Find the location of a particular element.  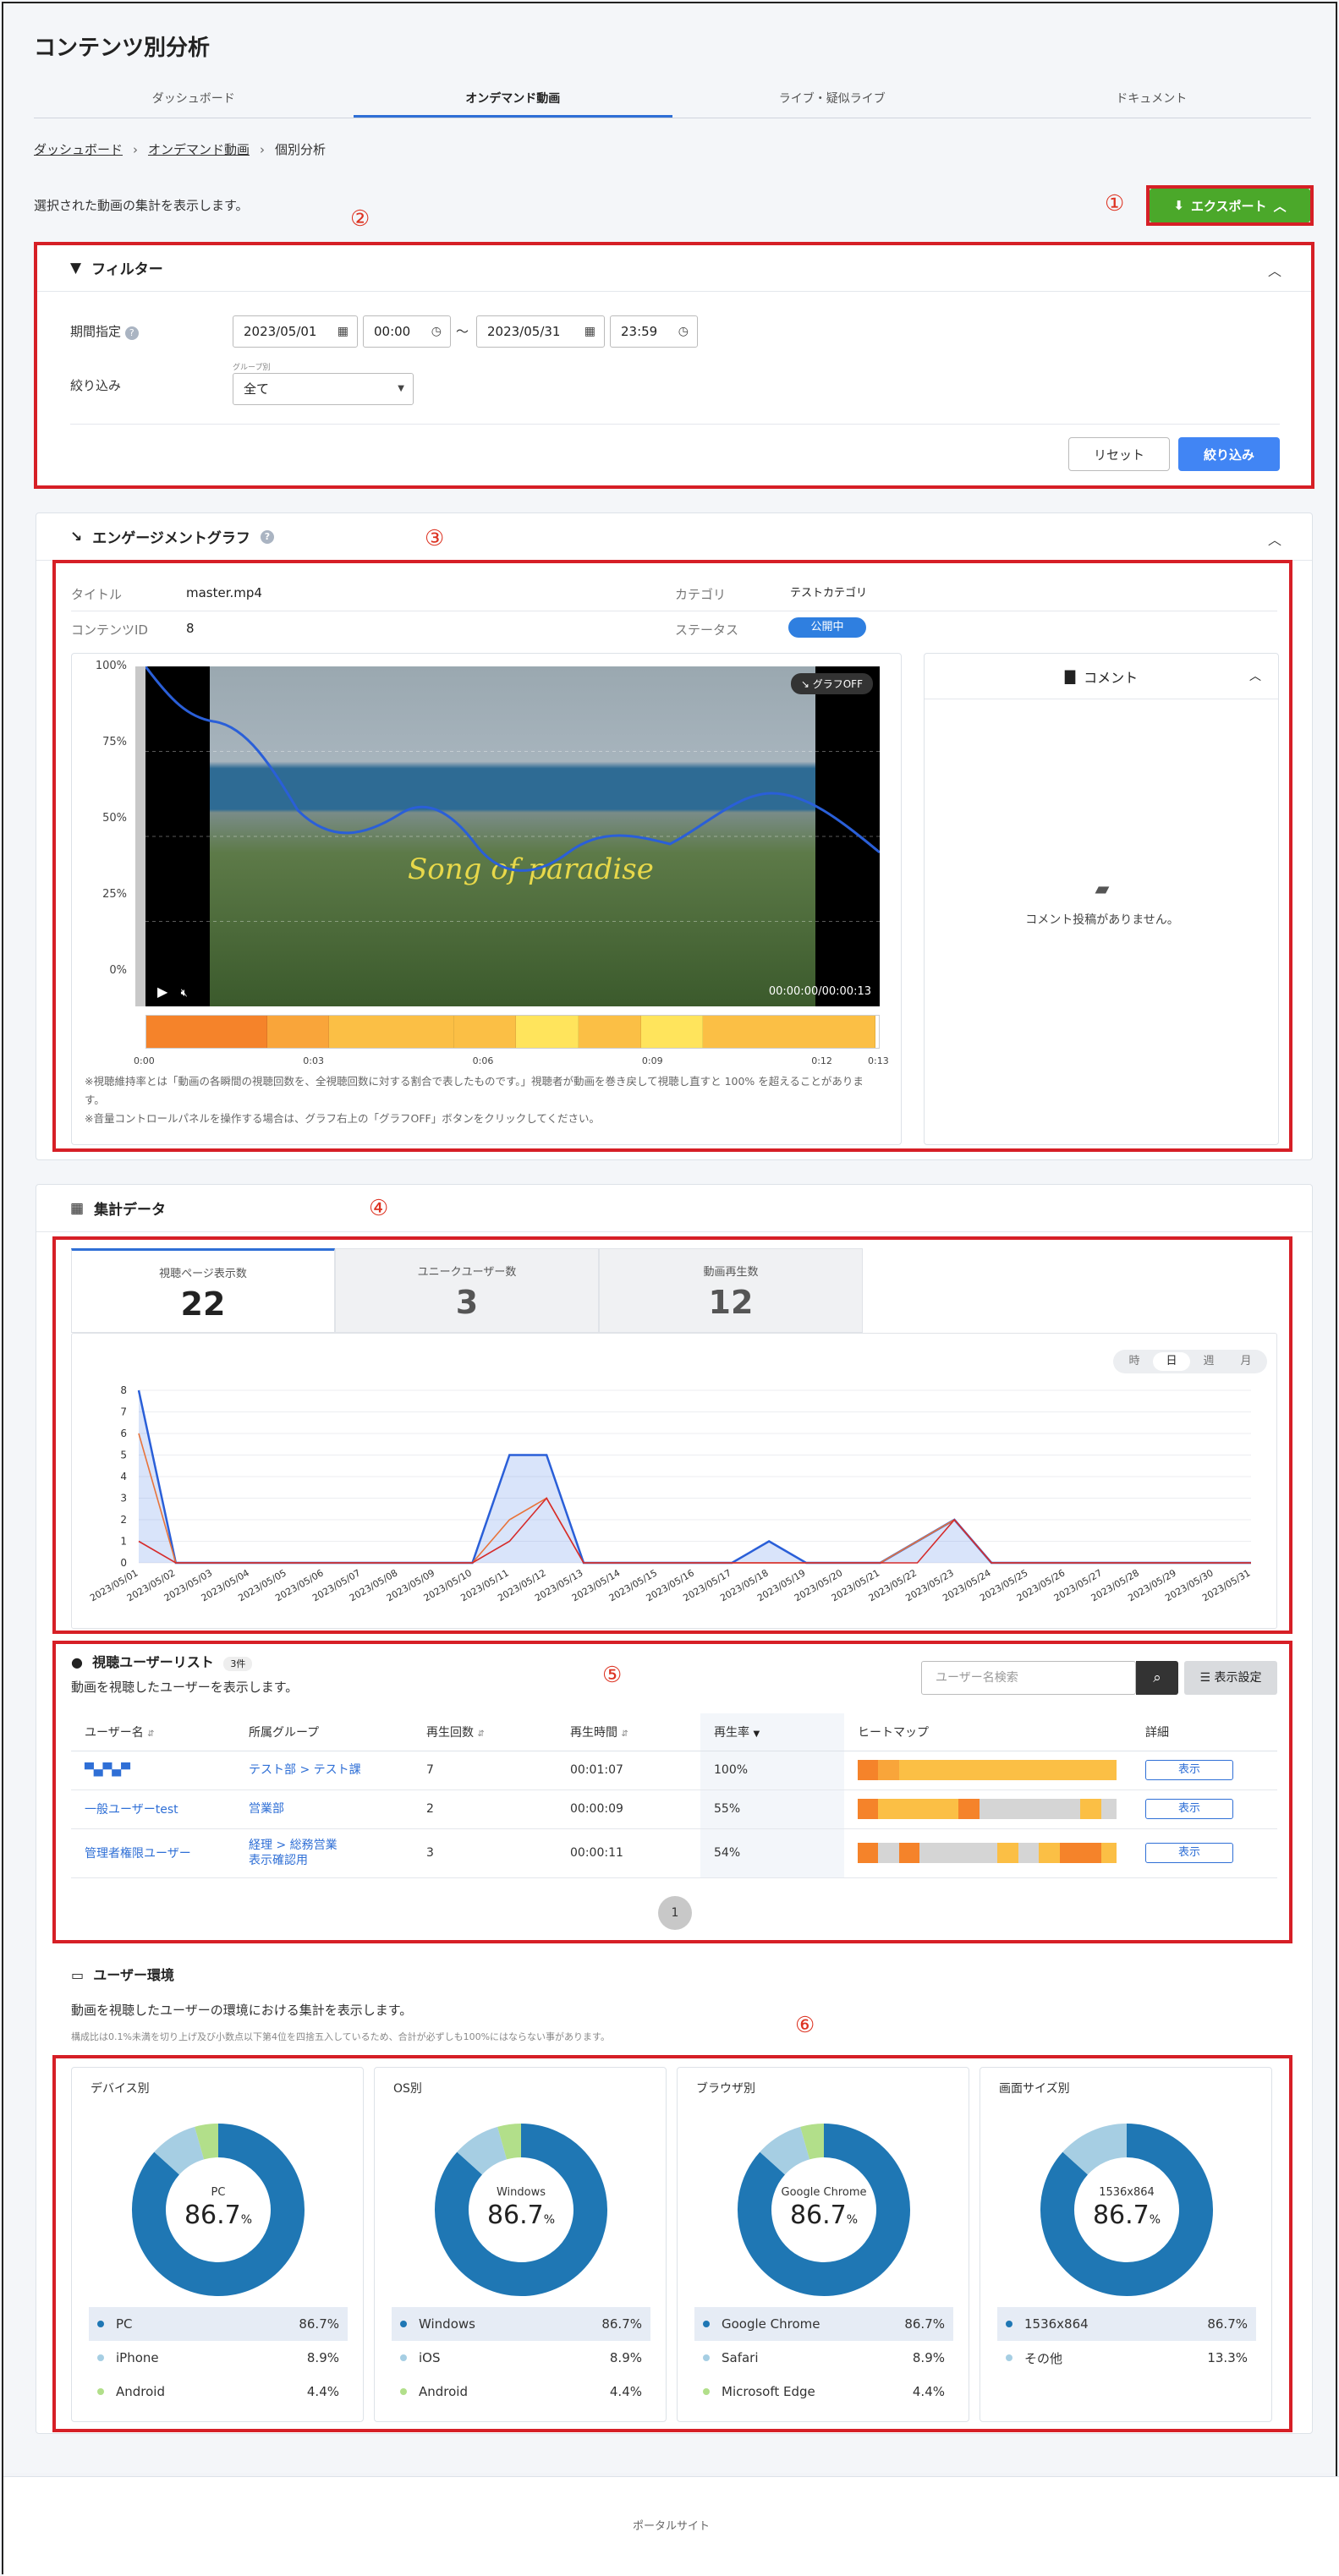

footer: ポータルサイト is located at coordinates (671, 2526).